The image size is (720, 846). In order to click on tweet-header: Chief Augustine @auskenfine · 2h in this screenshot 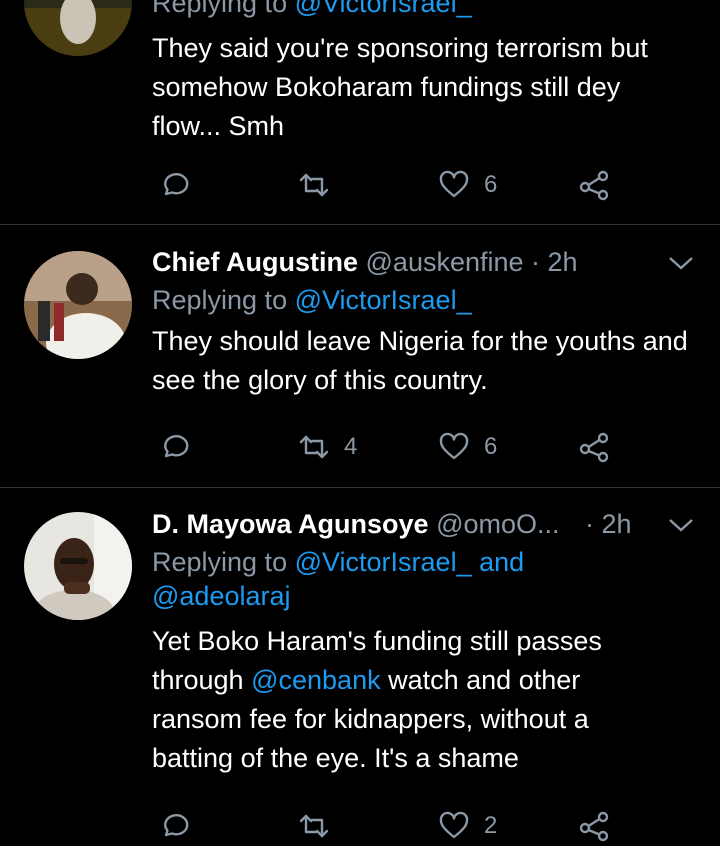, I will do `click(426, 262)`.